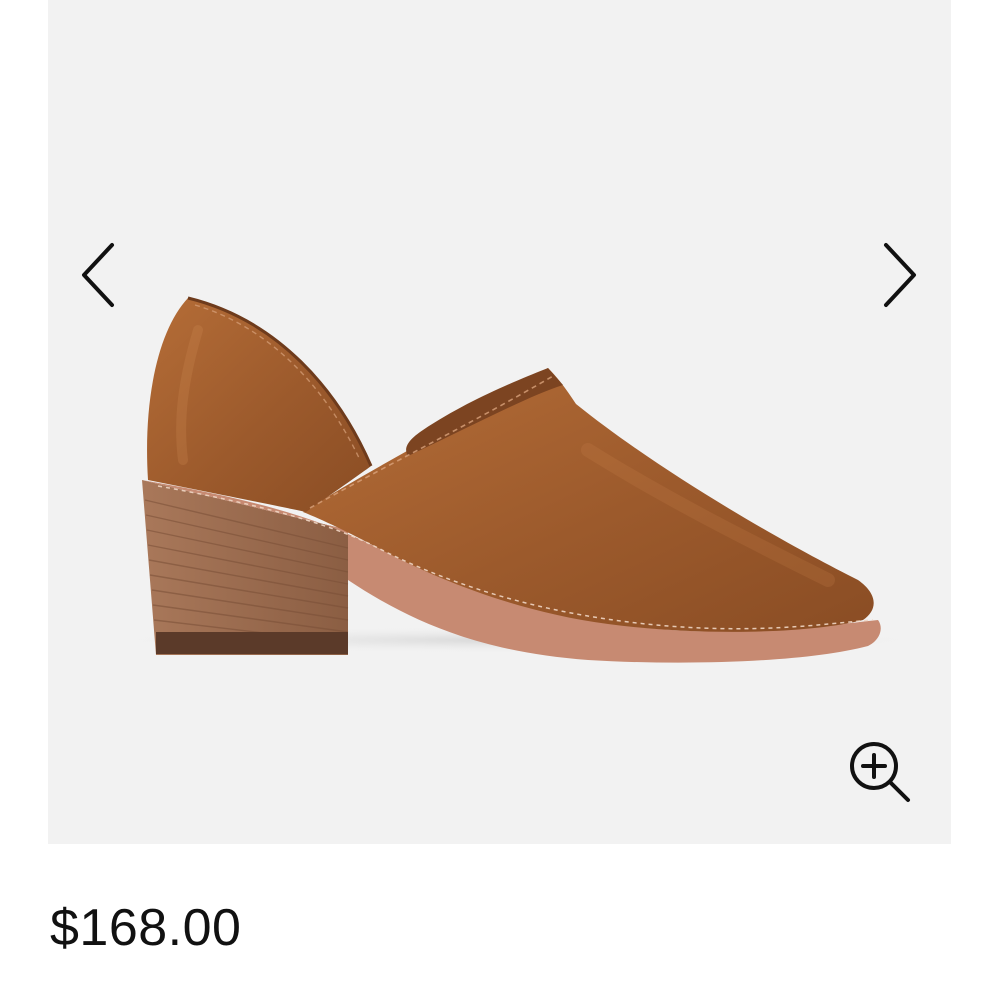 The height and width of the screenshot is (1000, 1000). I want to click on product-price: $168.00, so click(146, 928).